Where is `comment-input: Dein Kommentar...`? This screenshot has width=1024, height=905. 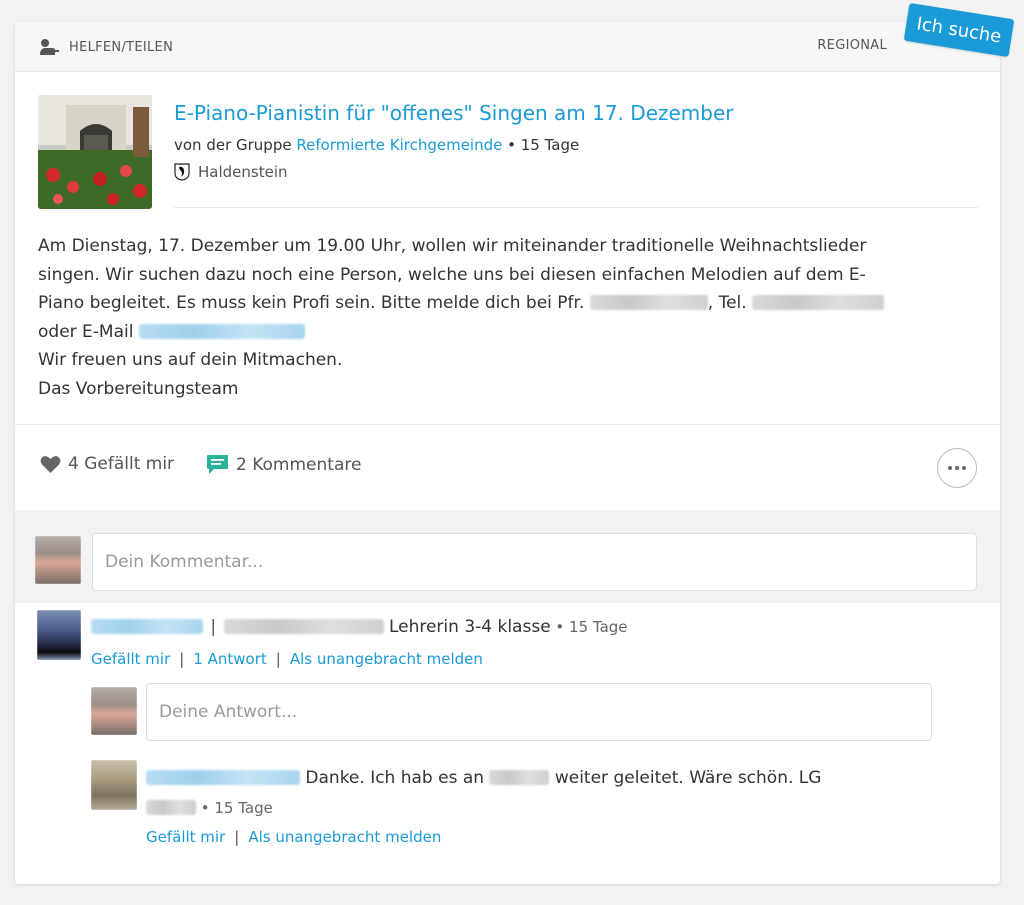
comment-input: Dein Kommentar... is located at coordinates (534, 562).